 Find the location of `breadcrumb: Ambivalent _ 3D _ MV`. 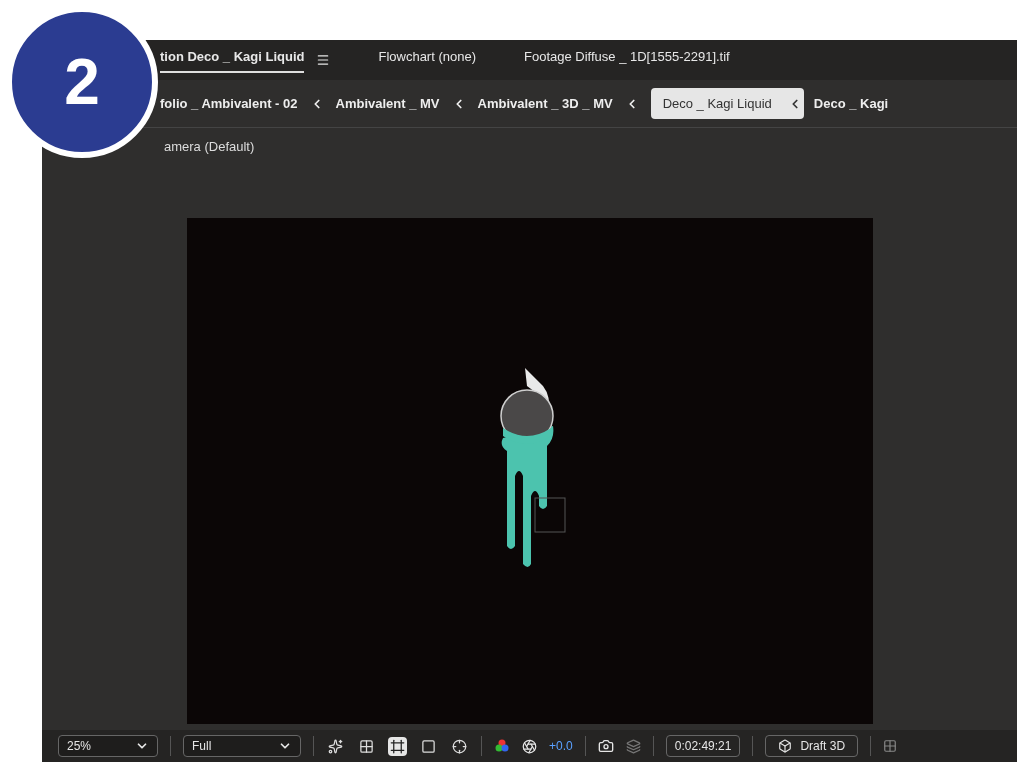

breadcrumb: Ambivalent _ 3D _ MV is located at coordinates (545, 103).